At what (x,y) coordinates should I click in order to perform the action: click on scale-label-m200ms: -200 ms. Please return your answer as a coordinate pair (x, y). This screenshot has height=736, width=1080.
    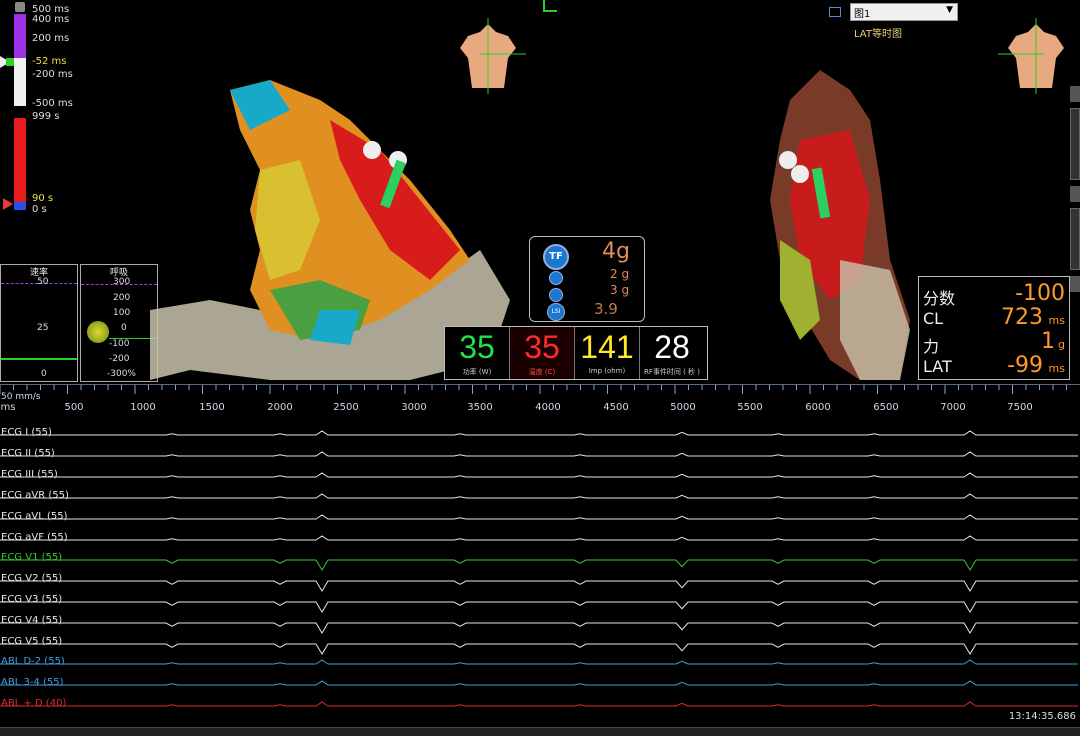
    Looking at the image, I should click on (52, 74).